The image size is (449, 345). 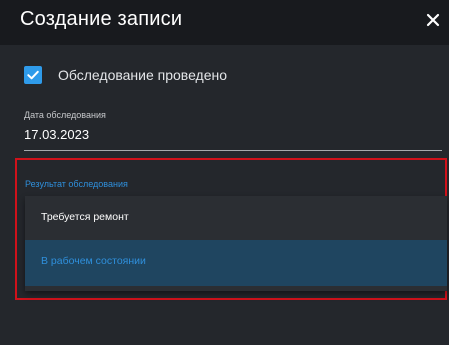 What do you see at coordinates (56, 134) in the screenshot?
I see `inspection-date-value: 17.03.2023` at bounding box center [56, 134].